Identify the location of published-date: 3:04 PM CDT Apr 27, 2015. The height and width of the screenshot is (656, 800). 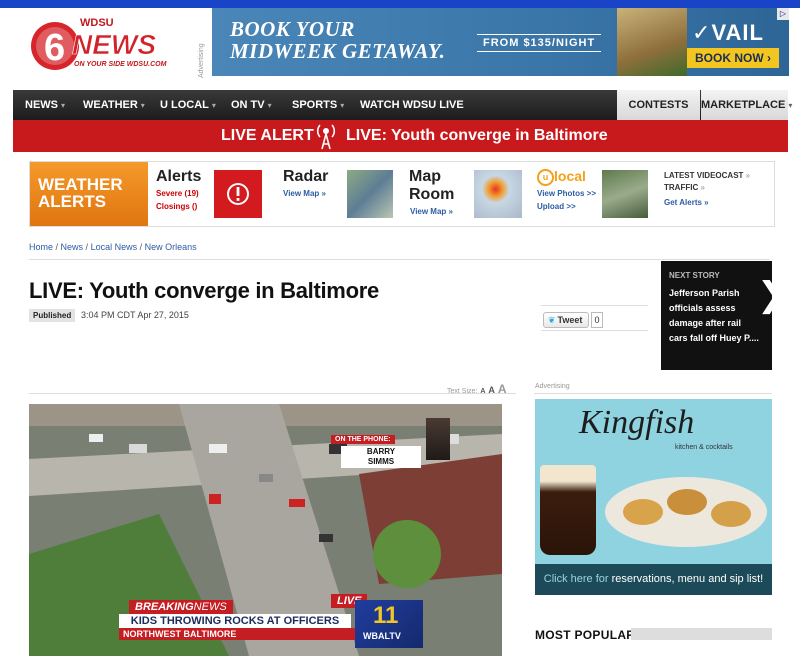
(135, 315).